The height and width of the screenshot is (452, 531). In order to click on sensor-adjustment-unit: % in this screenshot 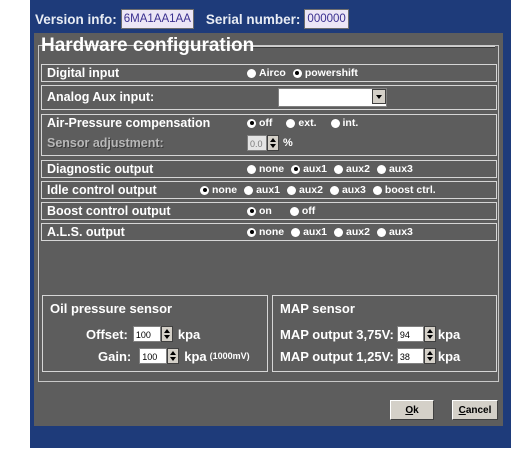, I will do `click(288, 143)`.